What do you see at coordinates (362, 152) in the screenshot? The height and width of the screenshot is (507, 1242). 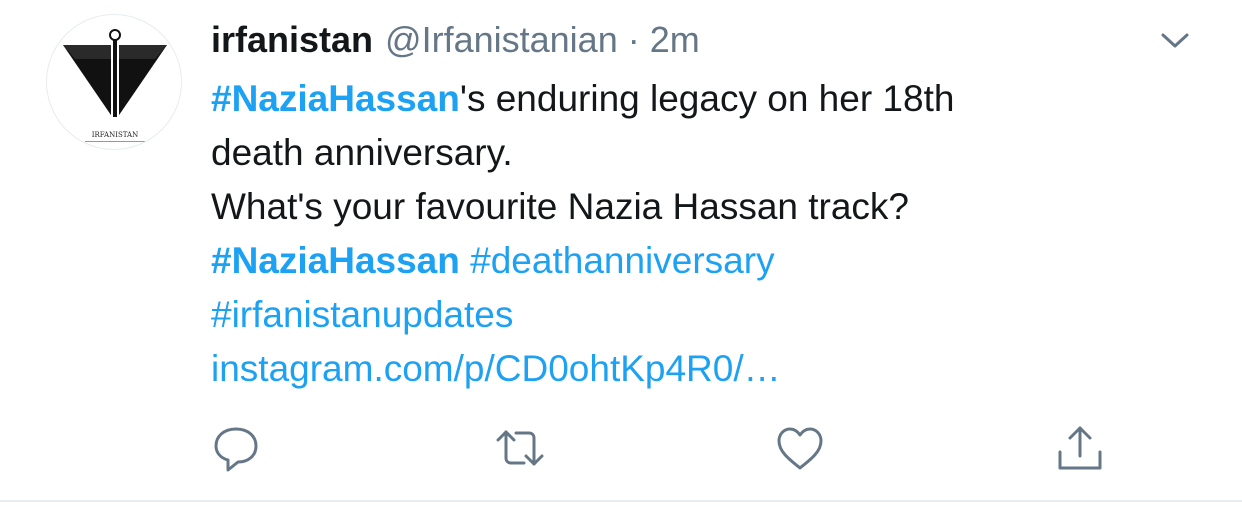 I see `tweet-line-2: death anniversary.` at bounding box center [362, 152].